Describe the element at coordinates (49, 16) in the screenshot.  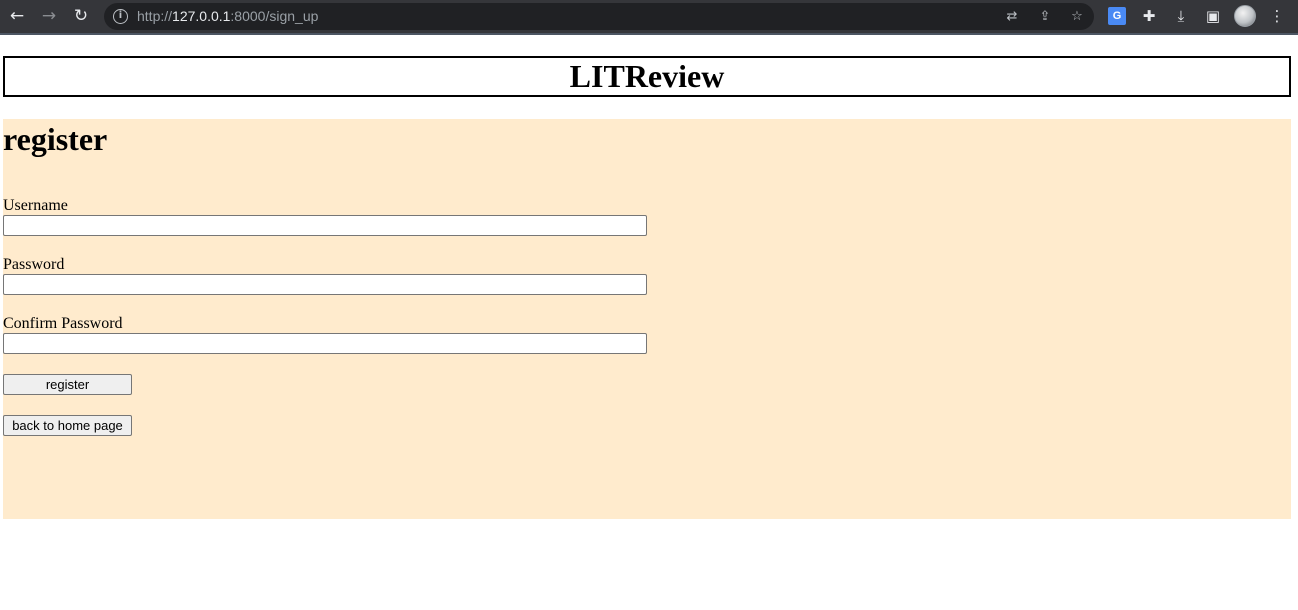
I see `forward-icon: →` at that location.